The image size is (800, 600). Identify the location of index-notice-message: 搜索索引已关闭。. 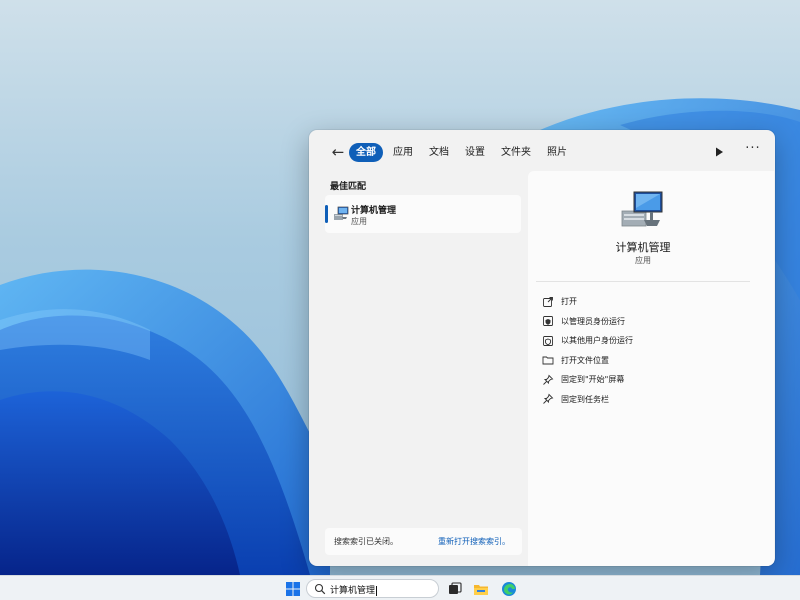
(366, 541).